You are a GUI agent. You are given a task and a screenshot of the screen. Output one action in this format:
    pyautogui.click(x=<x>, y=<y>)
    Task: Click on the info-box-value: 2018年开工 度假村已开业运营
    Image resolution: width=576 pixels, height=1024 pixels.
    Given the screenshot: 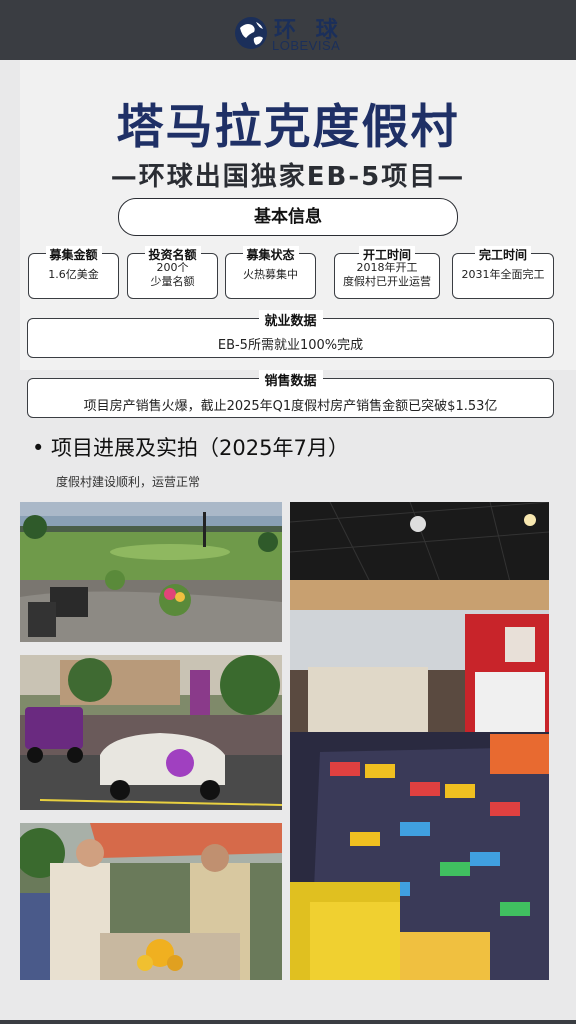 What is the action you would take?
    pyautogui.click(x=387, y=274)
    